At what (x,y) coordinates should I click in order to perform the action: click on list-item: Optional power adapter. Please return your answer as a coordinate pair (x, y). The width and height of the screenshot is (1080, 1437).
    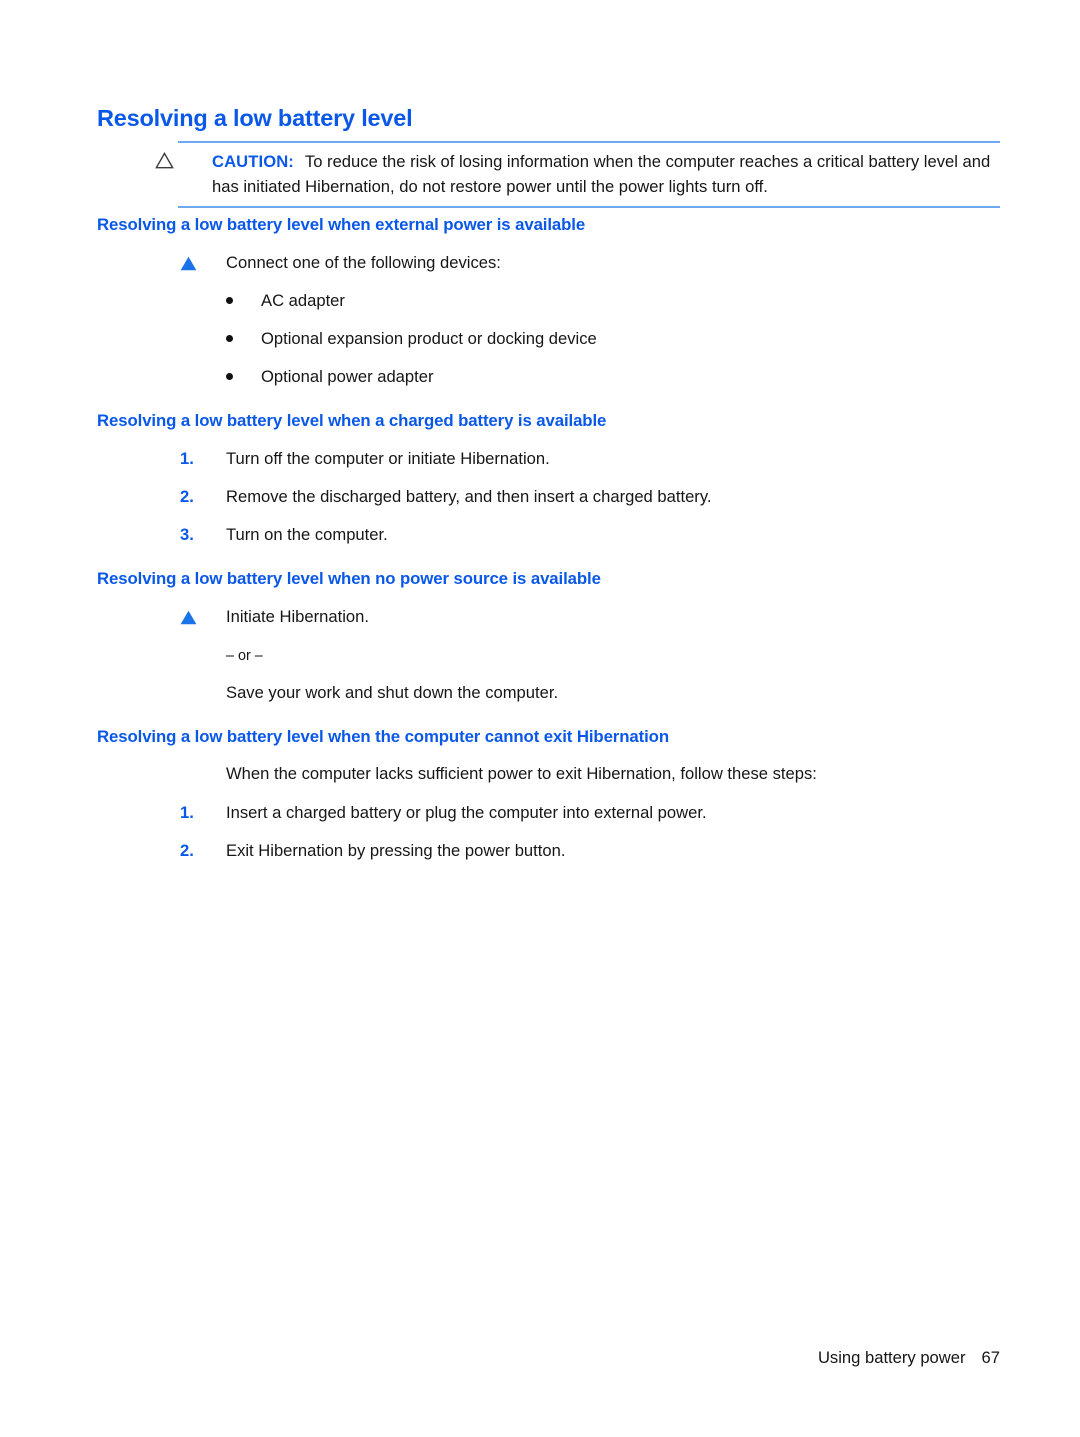
    Looking at the image, I should click on (330, 377).